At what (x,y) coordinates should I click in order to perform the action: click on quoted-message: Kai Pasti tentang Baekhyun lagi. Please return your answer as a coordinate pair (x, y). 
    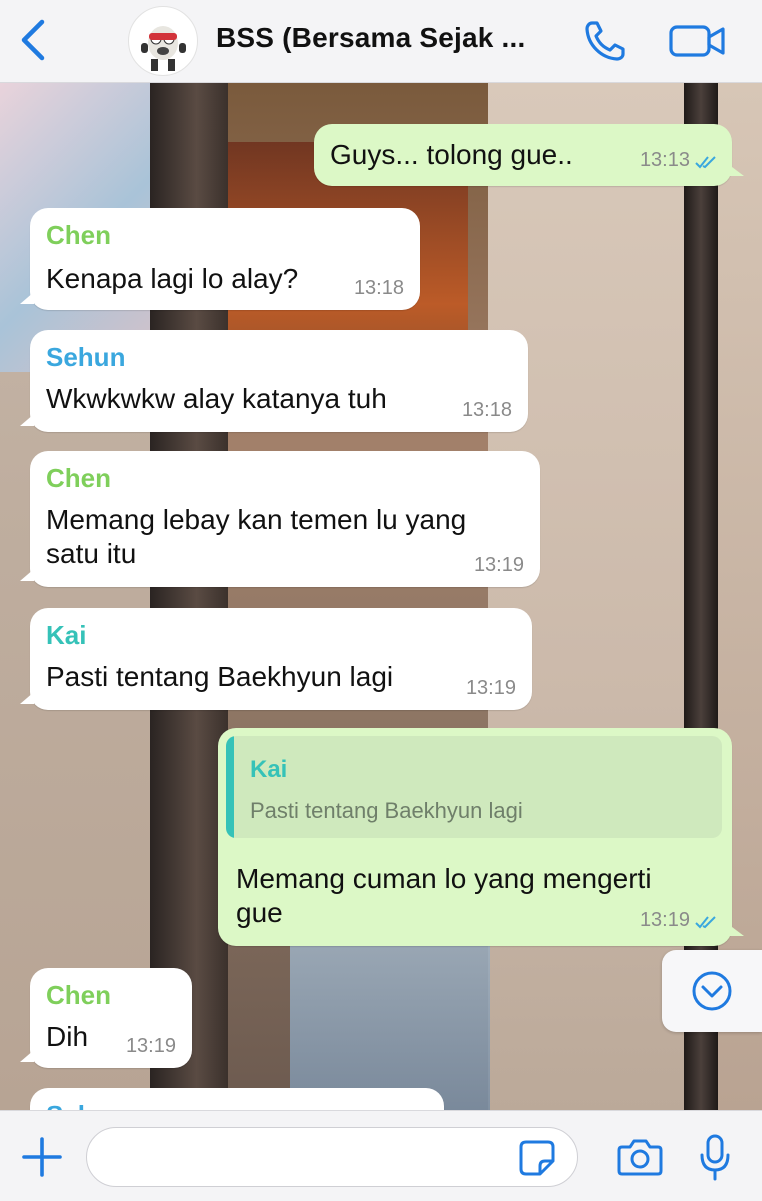
    Looking at the image, I should click on (474, 787).